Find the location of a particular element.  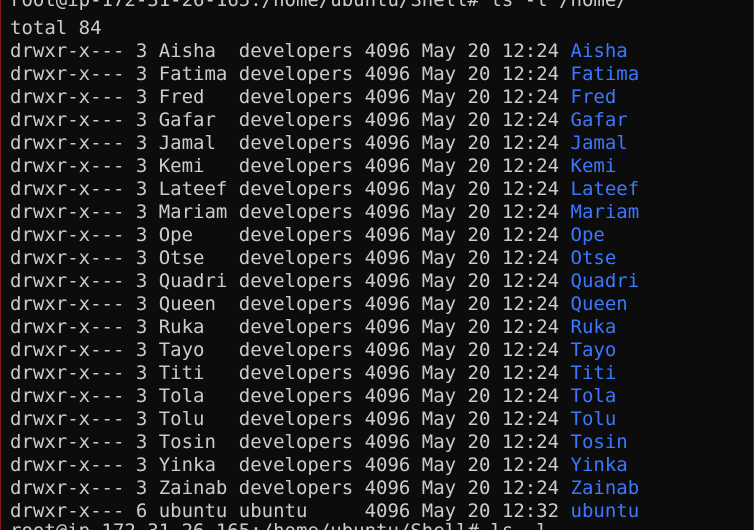

directory-name: Tayo is located at coordinates (593, 350).